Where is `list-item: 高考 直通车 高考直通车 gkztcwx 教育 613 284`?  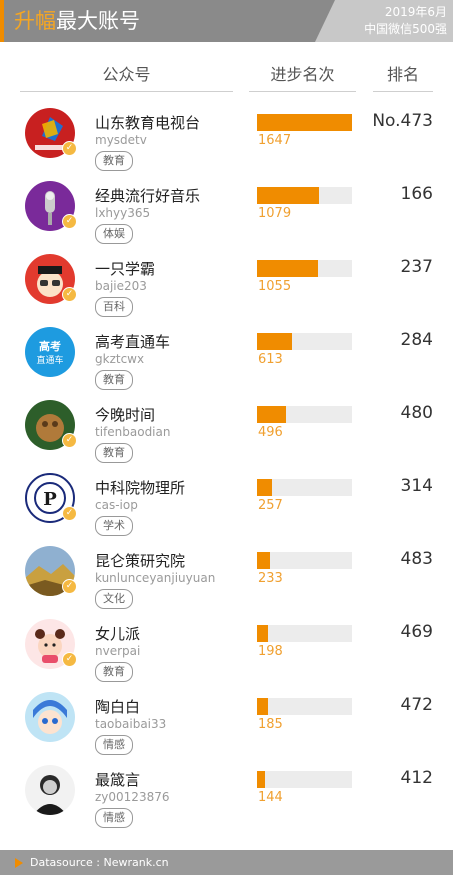 list-item: 高考 直通车 高考直通车 gkztcwx 教育 613 284 is located at coordinates (226, 363).